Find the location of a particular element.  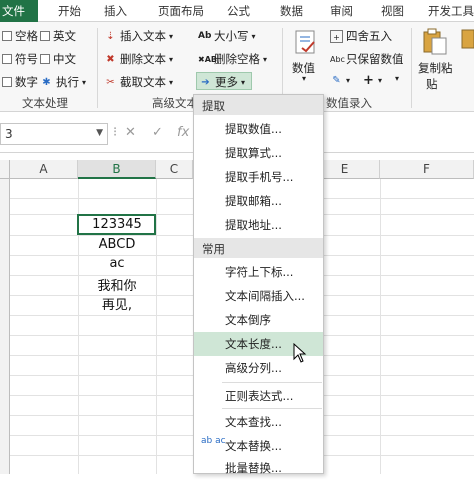

tab-page-layout: 页面布局 is located at coordinates (181, 11).